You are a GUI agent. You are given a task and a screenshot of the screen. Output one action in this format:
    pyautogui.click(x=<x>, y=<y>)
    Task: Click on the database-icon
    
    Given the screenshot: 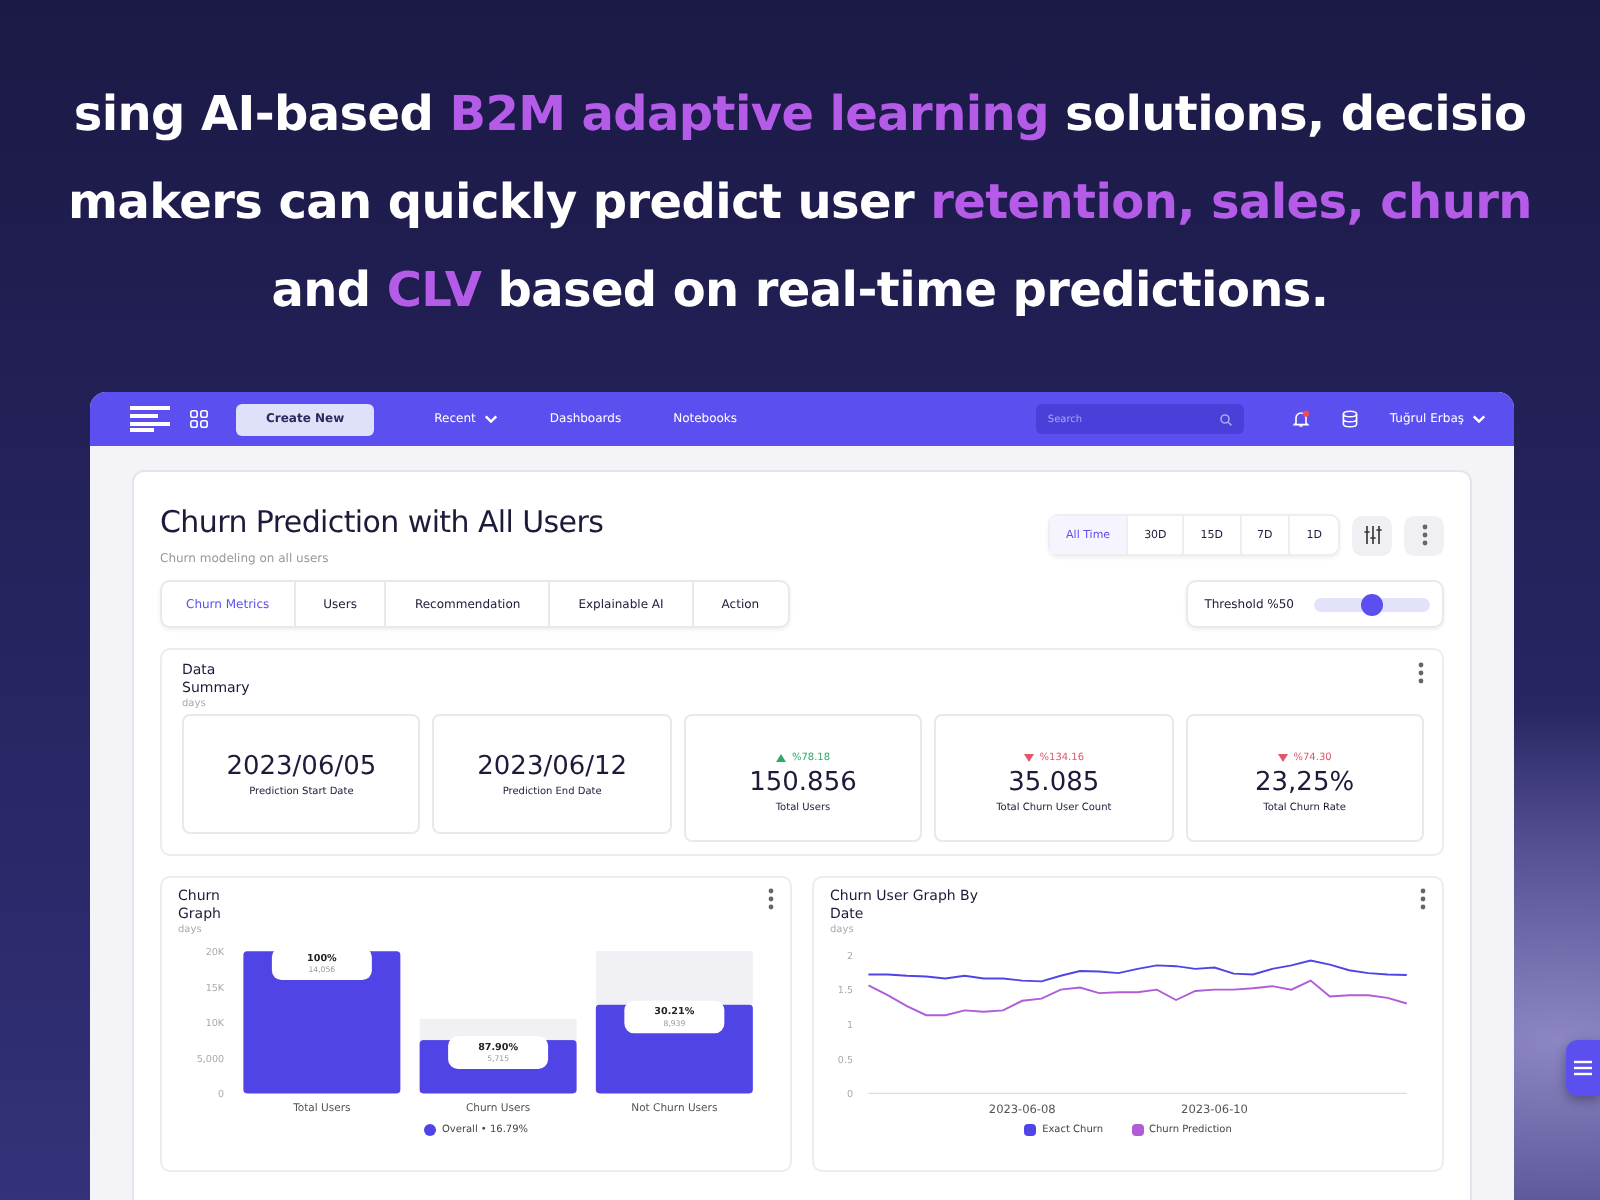 What is the action you would take?
    pyautogui.click(x=1349, y=419)
    